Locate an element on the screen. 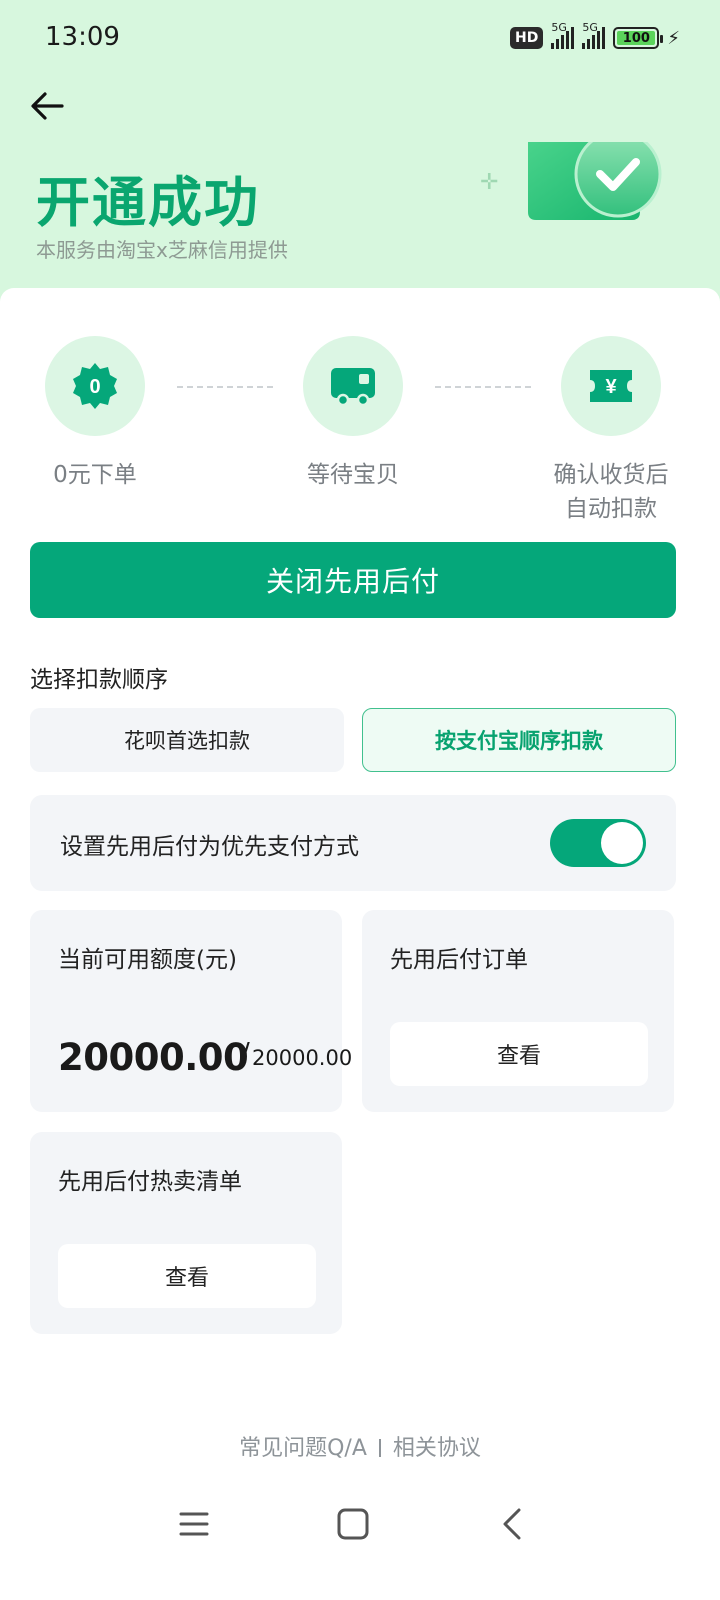  agreement-link: 相关协议 is located at coordinates (437, 1448).